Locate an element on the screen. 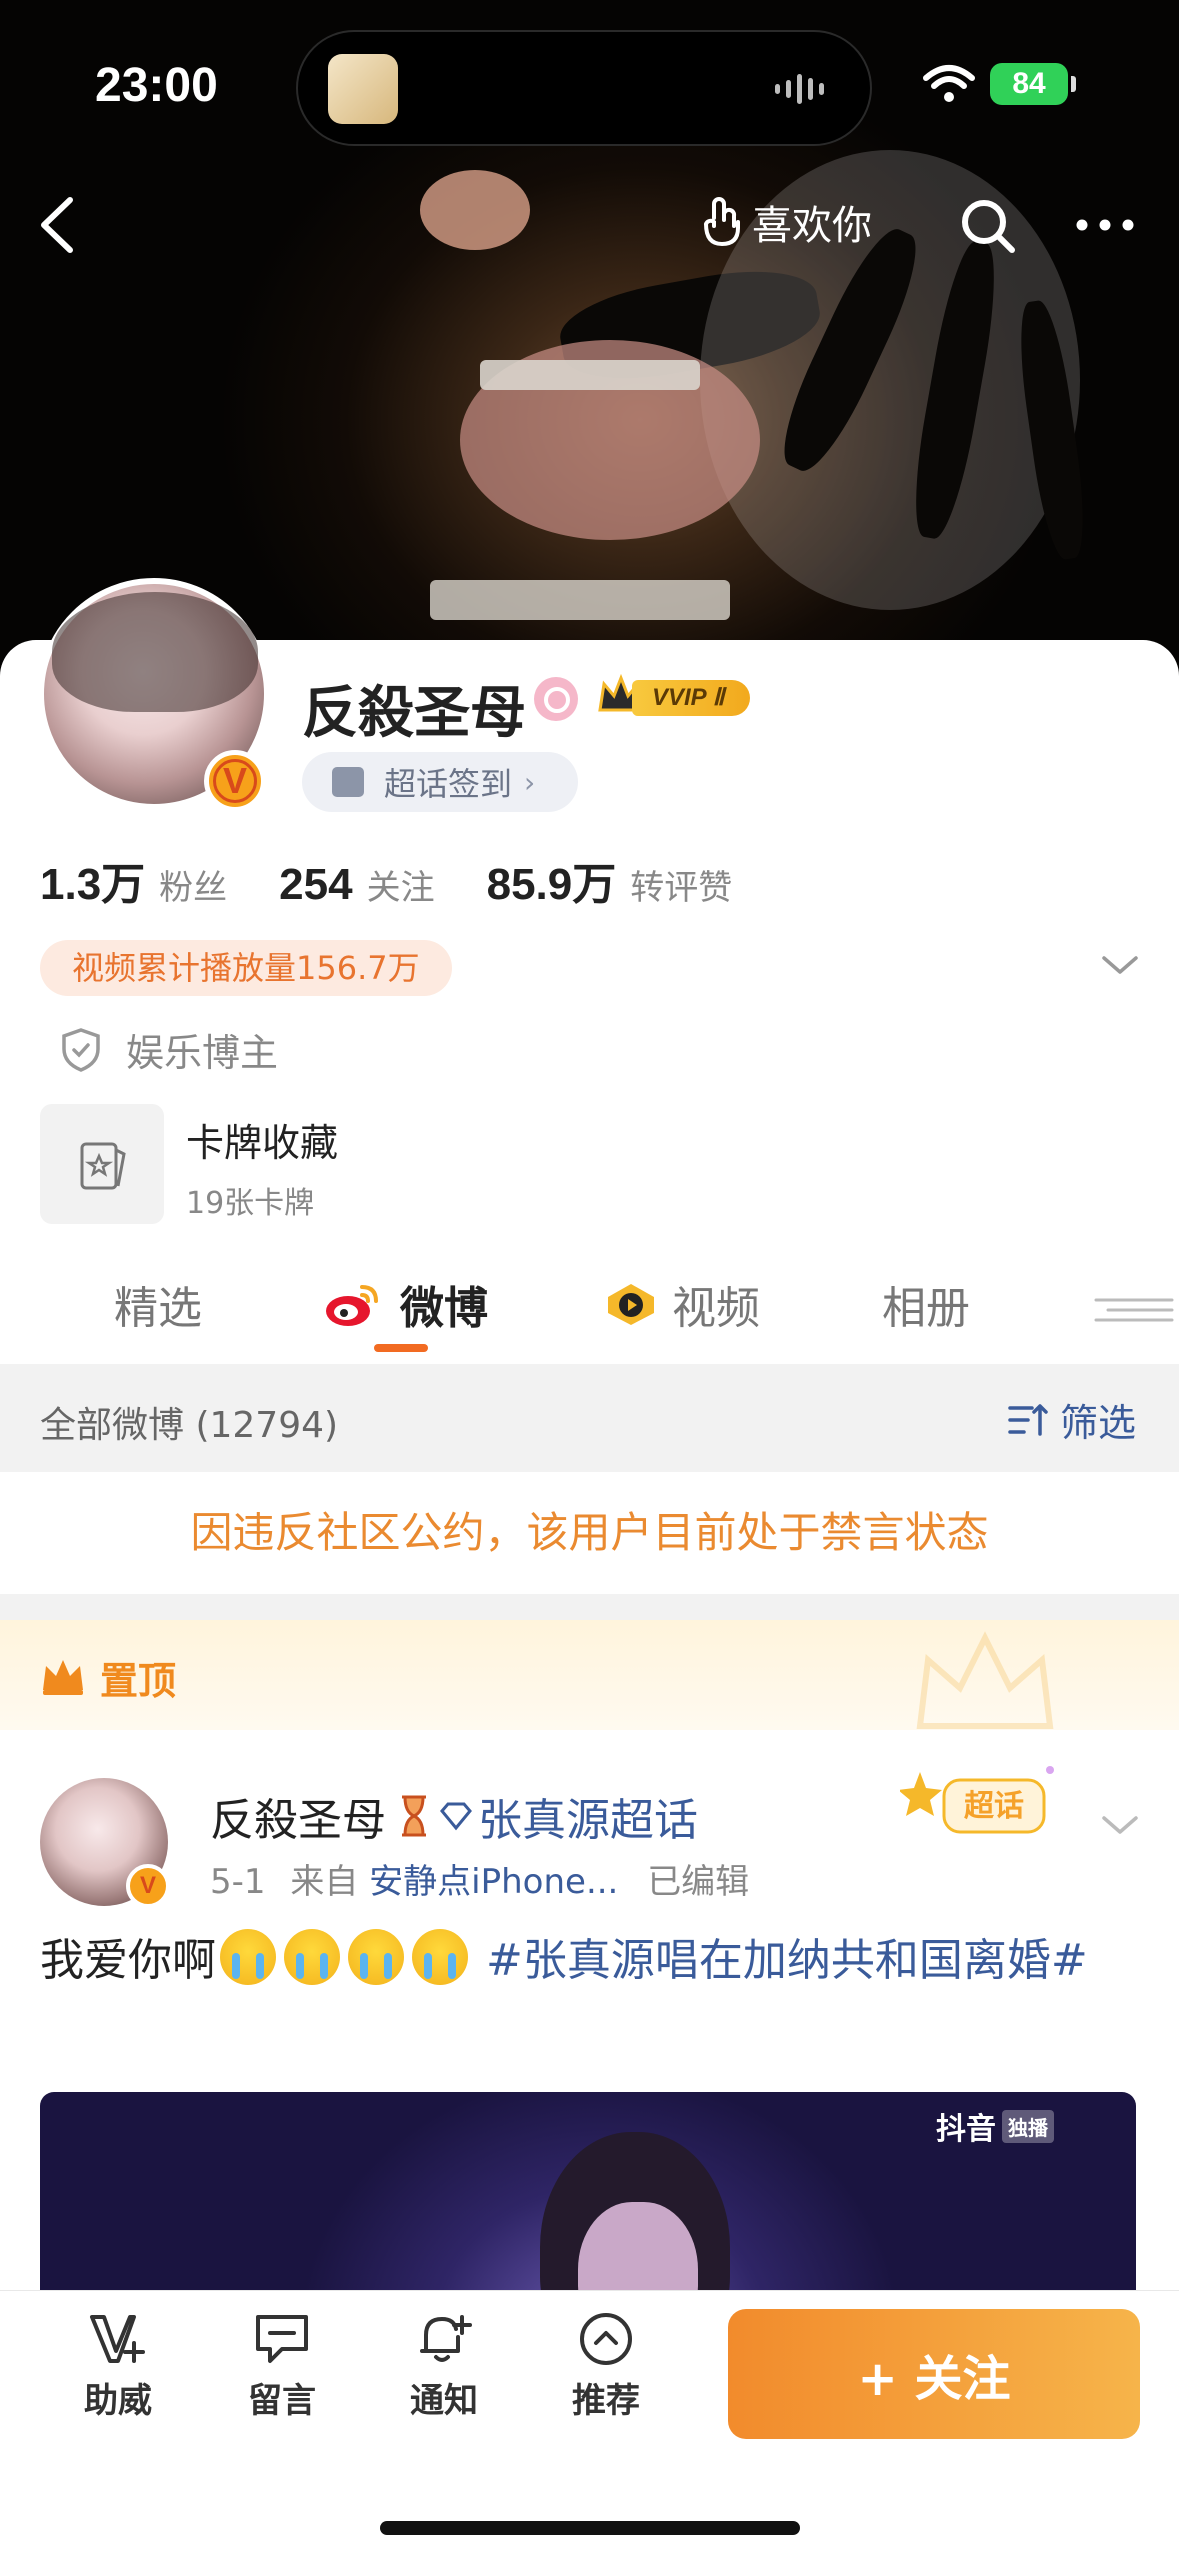 Image resolution: width=1179 pixels, height=2556 pixels. filter-button: 筛选 is located at coordinates (1071, 1419).